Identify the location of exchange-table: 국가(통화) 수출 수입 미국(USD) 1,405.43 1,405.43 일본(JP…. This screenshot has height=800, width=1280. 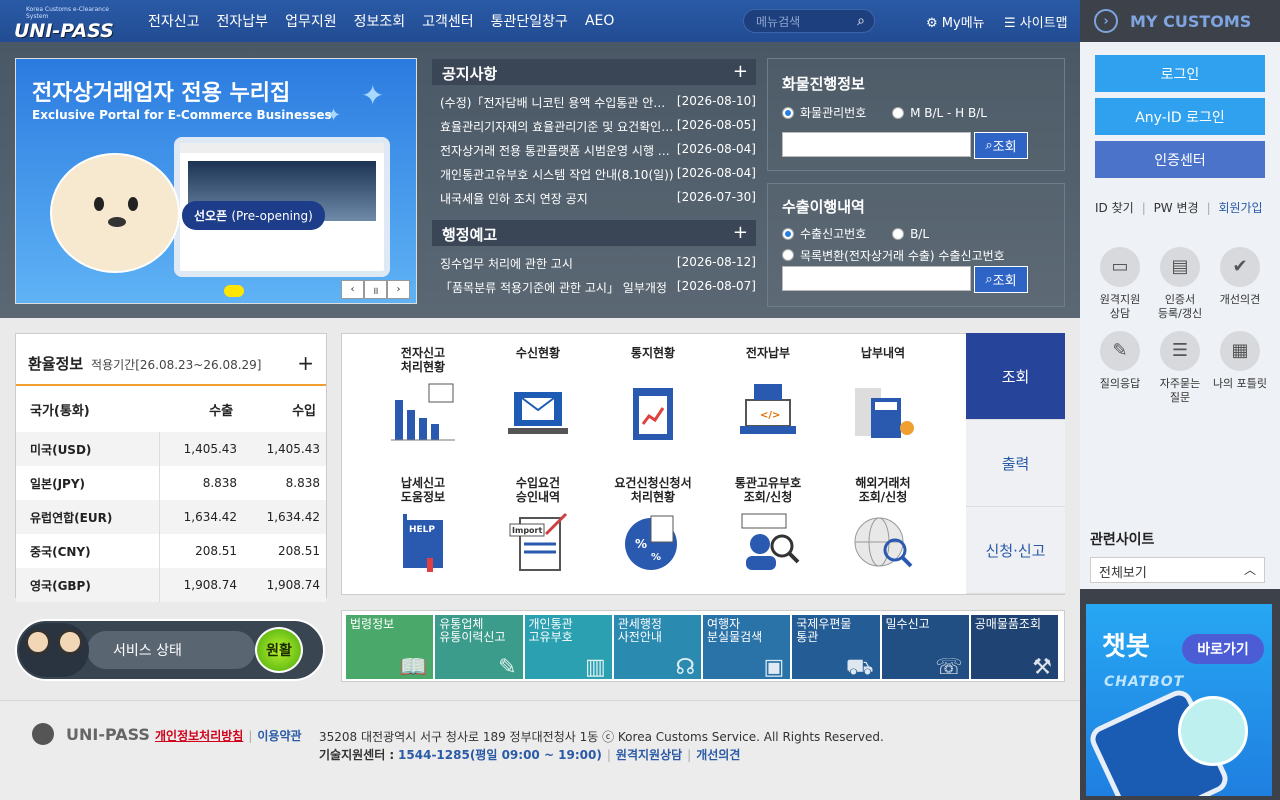
(171, 494).